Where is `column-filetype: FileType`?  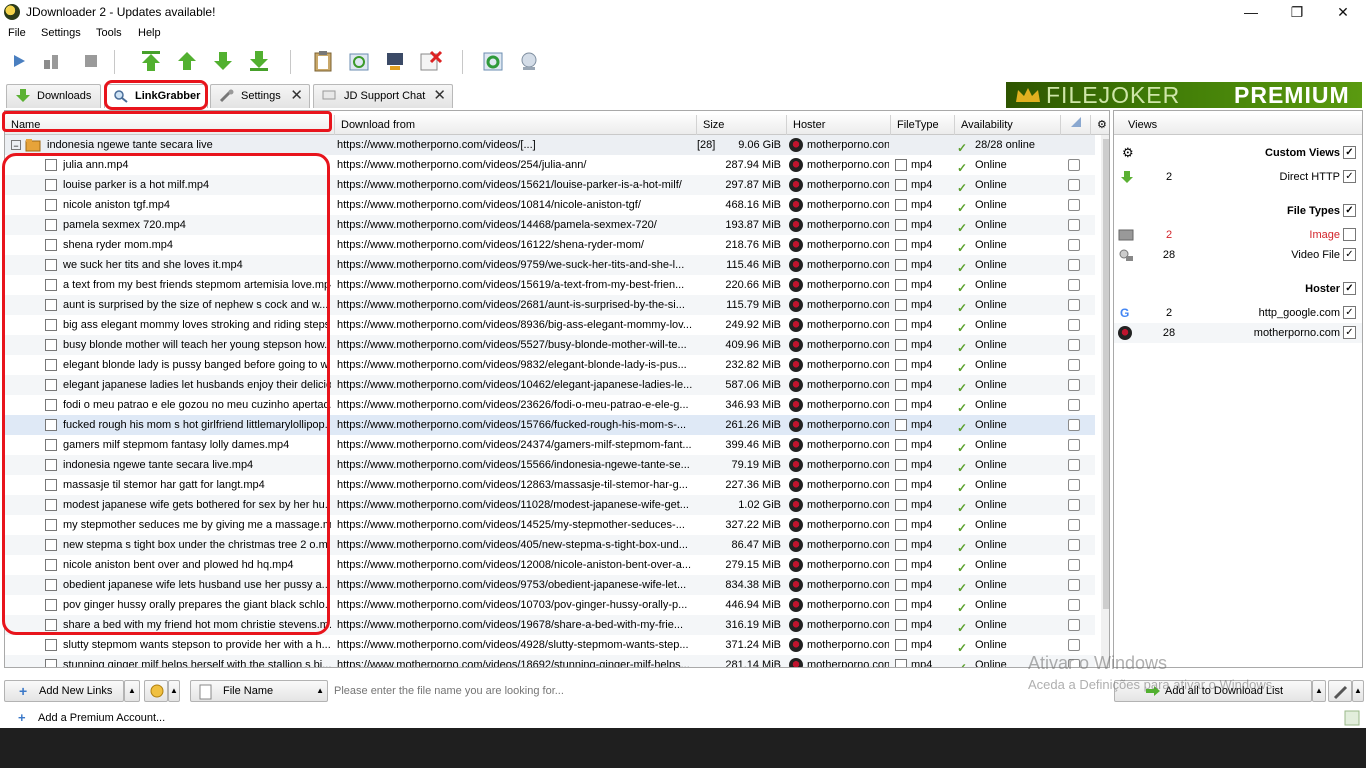 column-filetype: FileType is located at coordinates (923, 125).